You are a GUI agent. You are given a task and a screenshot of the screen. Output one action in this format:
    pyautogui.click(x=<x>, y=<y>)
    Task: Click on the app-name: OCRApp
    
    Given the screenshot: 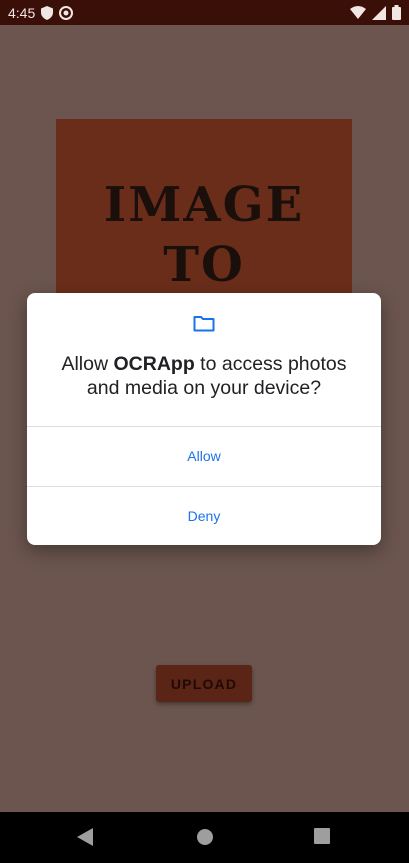 What is the action you would take?
    pyautogui.click(x=154, y=364)
    